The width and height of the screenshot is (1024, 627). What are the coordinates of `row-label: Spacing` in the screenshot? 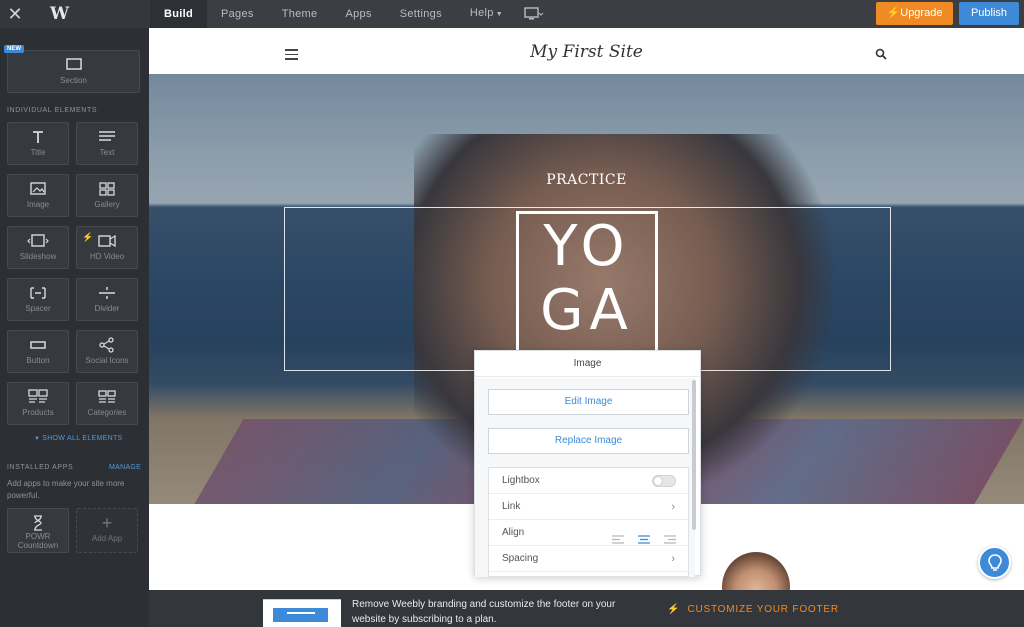 It's located at (520, 558).